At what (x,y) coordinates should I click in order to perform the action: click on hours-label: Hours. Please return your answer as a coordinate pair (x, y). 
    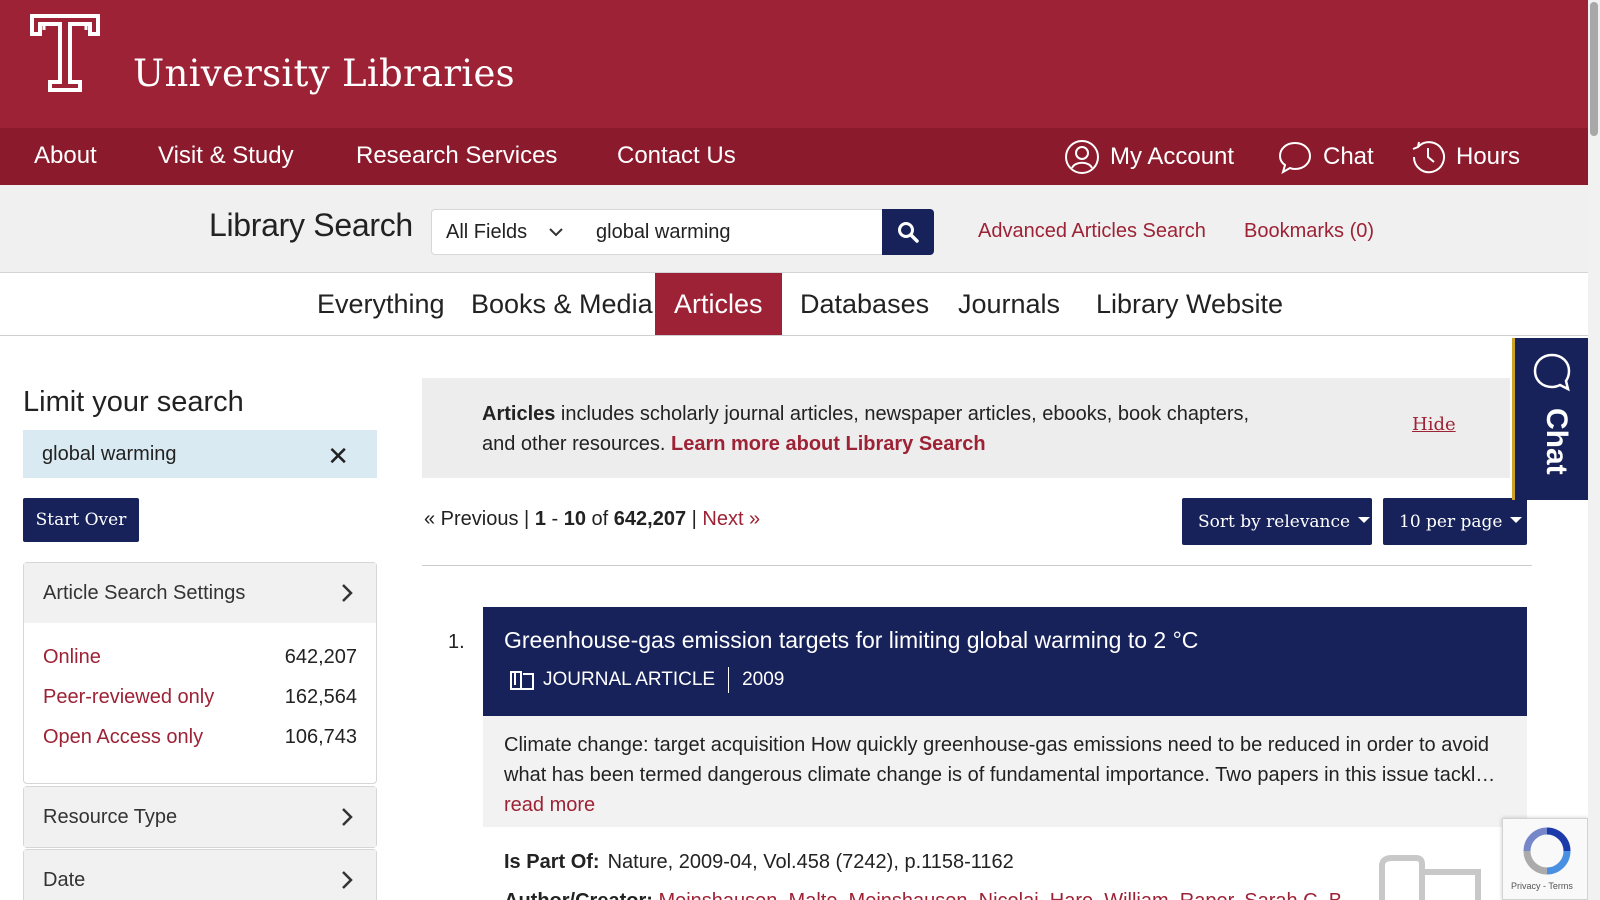
    Looking at the image, I should click on (1488, 156).